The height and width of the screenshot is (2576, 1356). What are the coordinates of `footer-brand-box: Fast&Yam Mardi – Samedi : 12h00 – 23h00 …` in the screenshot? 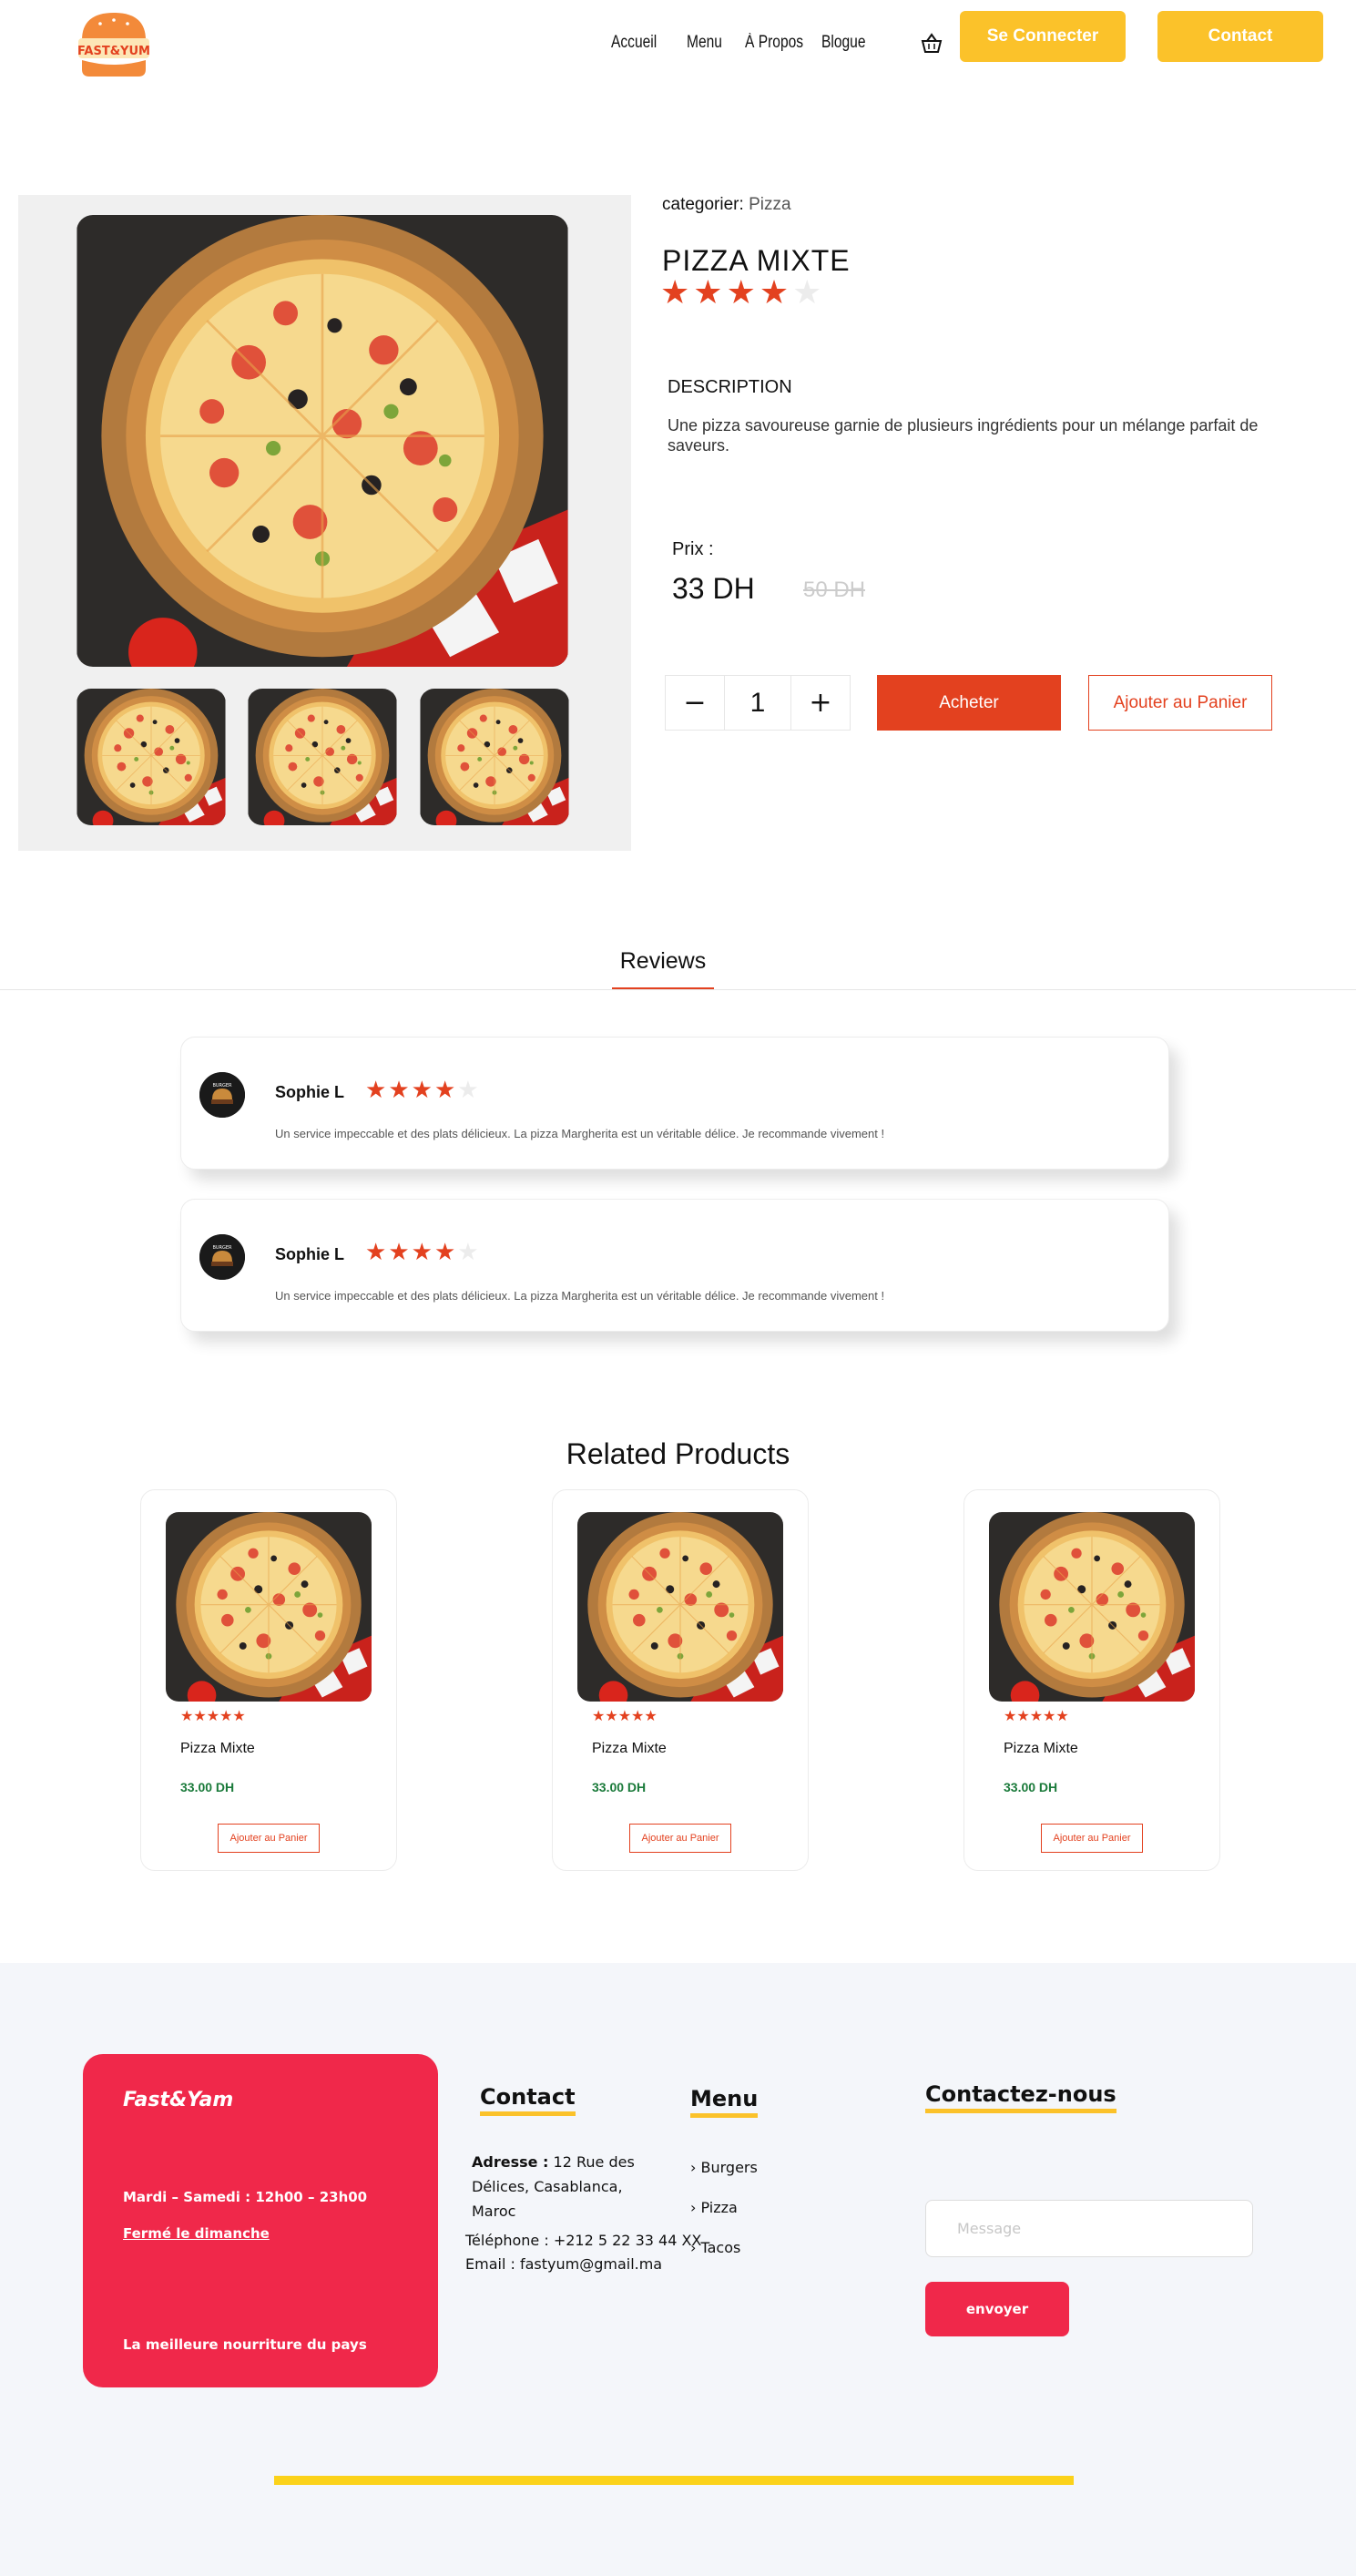 It's located at (261, 2220).